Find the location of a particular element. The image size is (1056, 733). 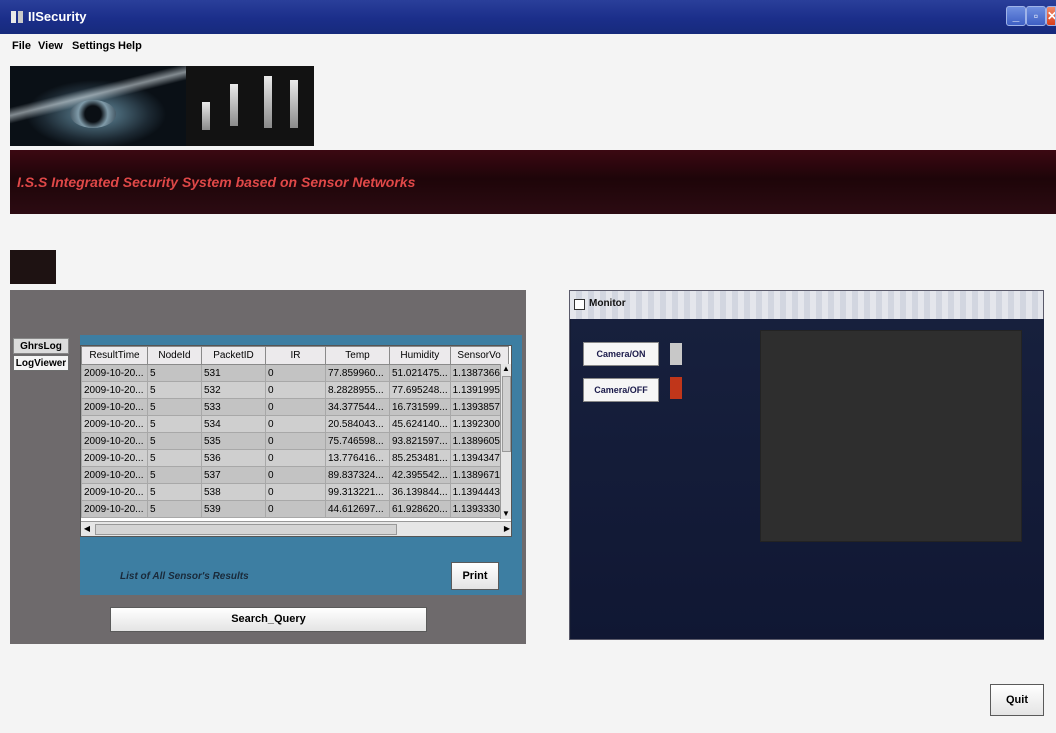

col-header: IR is located at coordinates (295, 355).